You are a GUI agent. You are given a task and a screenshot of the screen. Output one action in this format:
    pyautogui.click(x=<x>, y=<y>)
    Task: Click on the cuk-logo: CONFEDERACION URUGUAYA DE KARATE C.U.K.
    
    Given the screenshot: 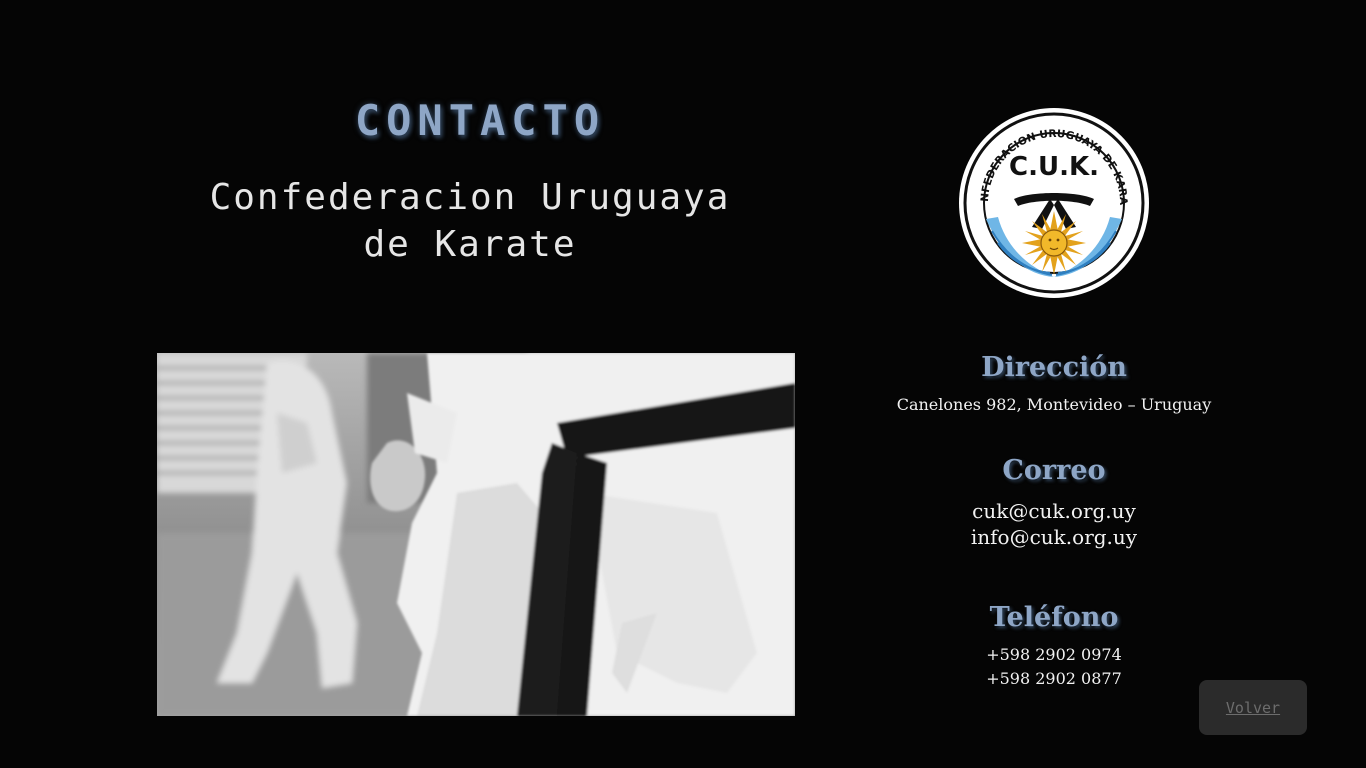 What is the action you would take?
    pyautogui.click(x=1052, y=198)
    